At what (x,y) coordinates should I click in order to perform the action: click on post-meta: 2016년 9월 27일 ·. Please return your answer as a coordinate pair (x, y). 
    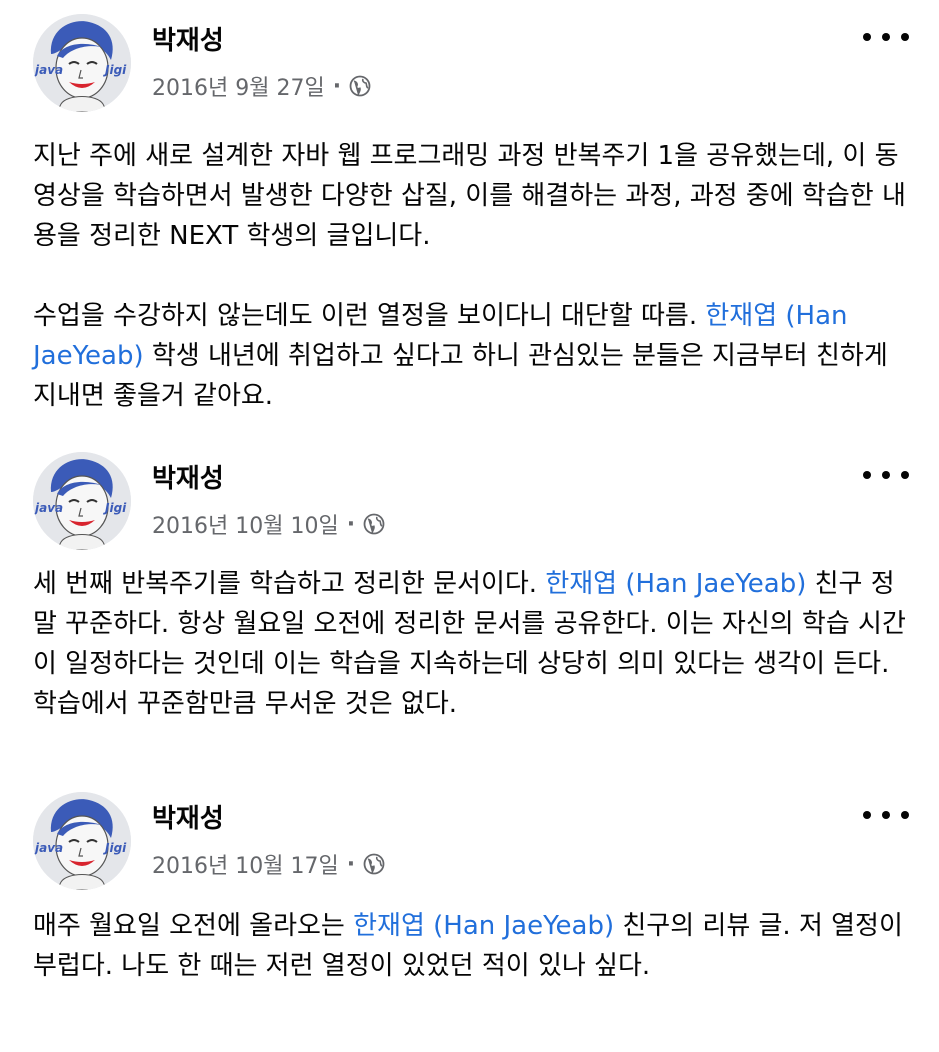
    Looking at the image, I should click on (261, 86).